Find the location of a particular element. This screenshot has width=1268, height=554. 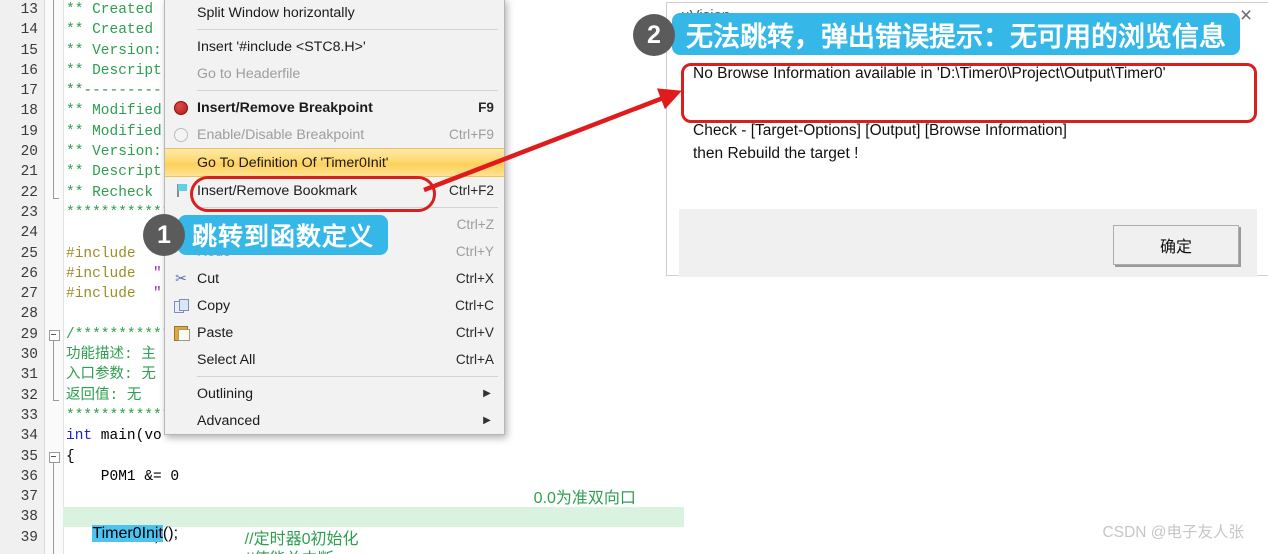

annotation-badge-1: 1 is located at coordinates (164, 235).